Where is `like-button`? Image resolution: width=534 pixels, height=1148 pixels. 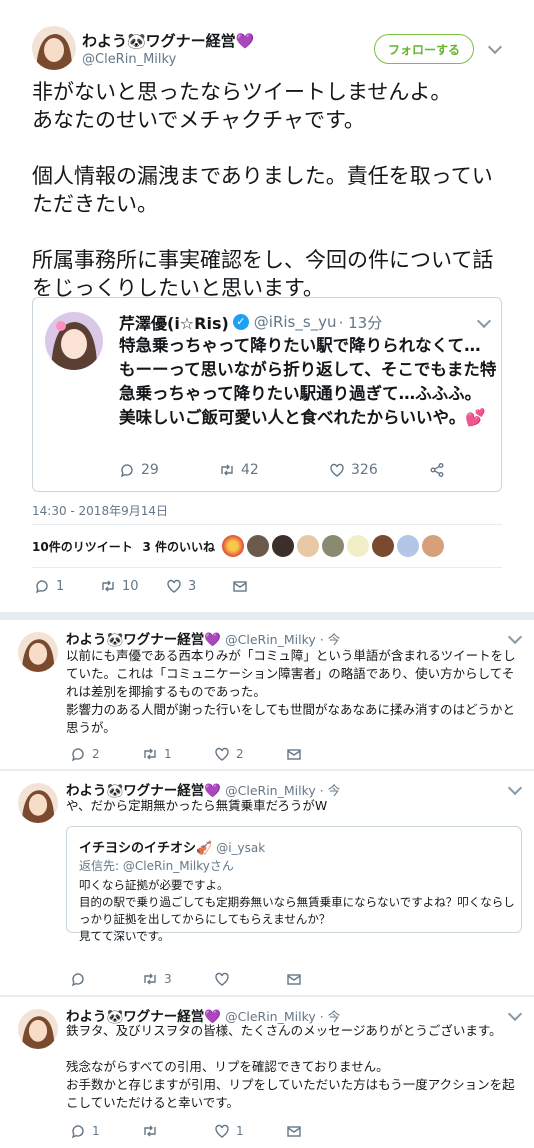 like-button is located at coordinates (250, 979).